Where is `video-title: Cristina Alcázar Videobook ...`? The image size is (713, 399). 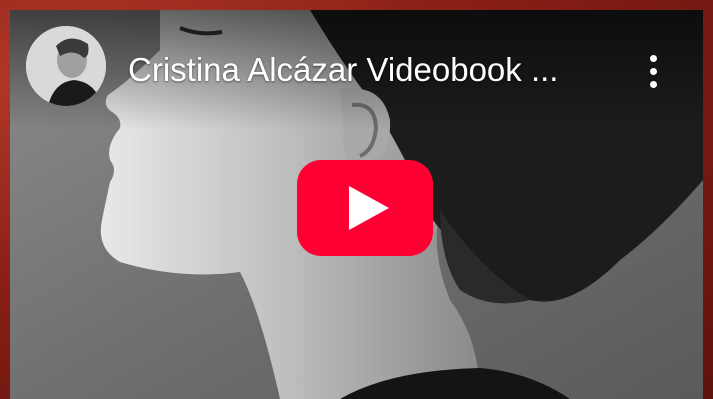
video-title: Cristina Alcázar Videobook ... is located at coordinates (378, 70).